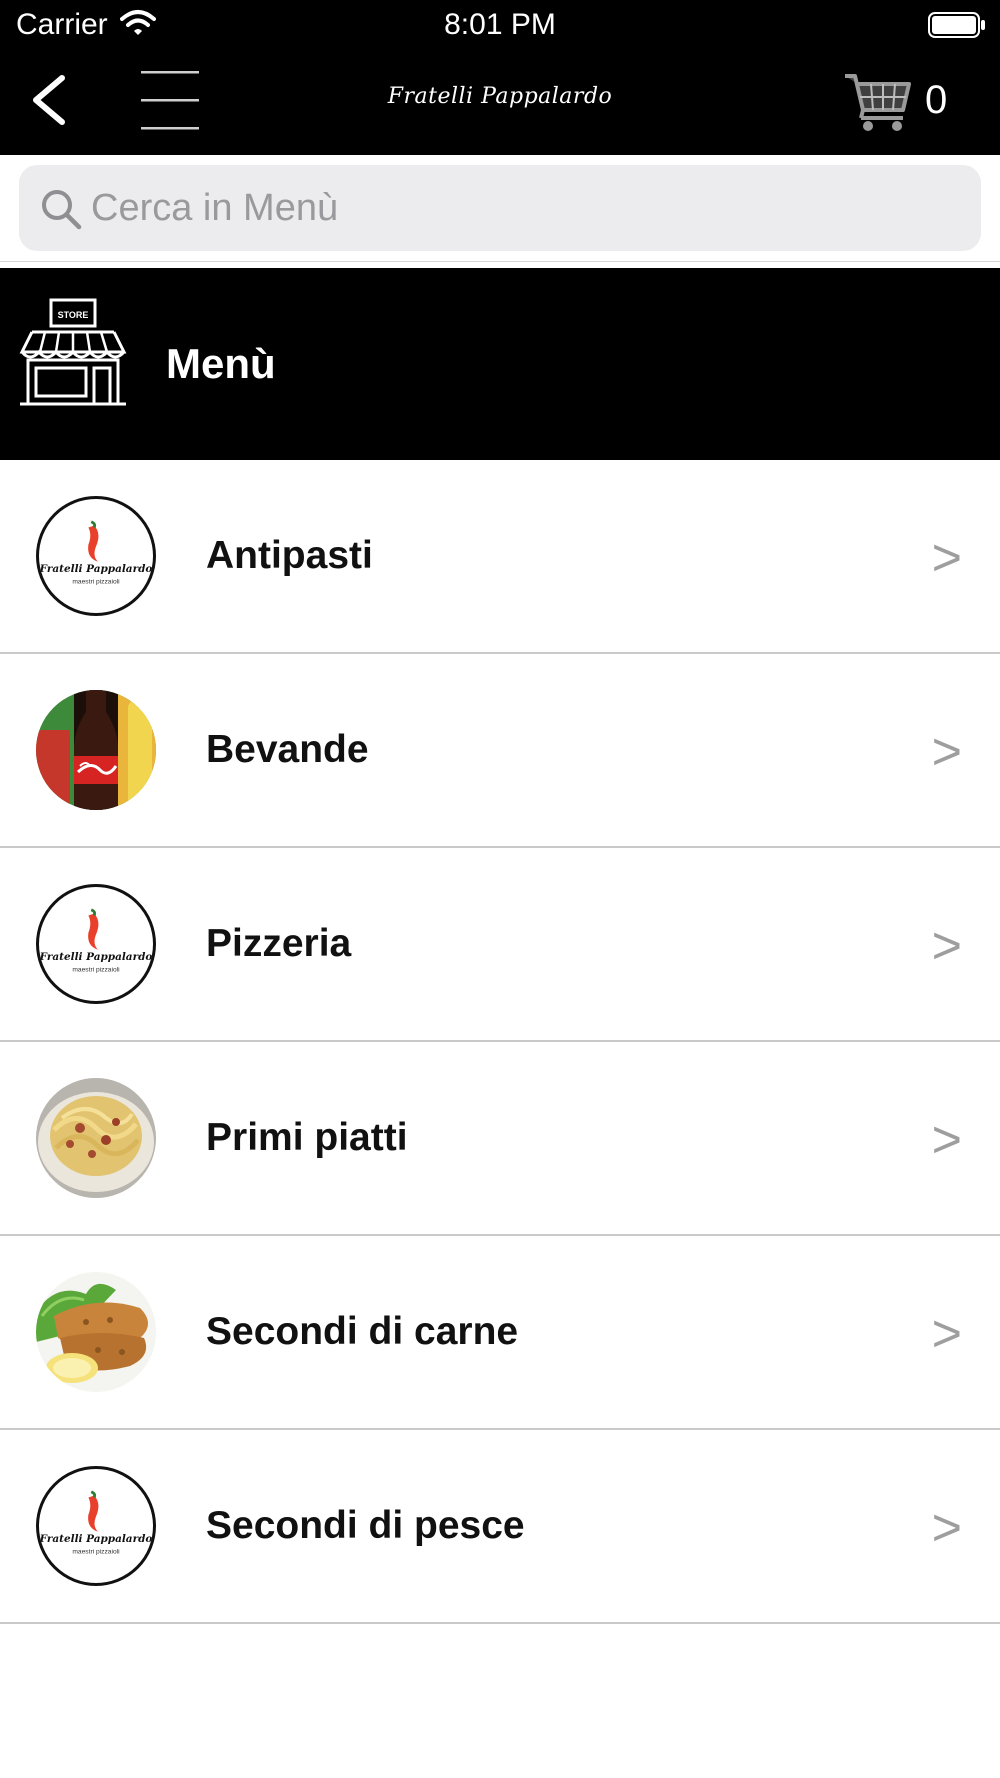 This screenshot has width=1000, height=1778. Describe the element at coordinates (289, 555) in the screenshot. I see `category-label: Antipasti` at that location.